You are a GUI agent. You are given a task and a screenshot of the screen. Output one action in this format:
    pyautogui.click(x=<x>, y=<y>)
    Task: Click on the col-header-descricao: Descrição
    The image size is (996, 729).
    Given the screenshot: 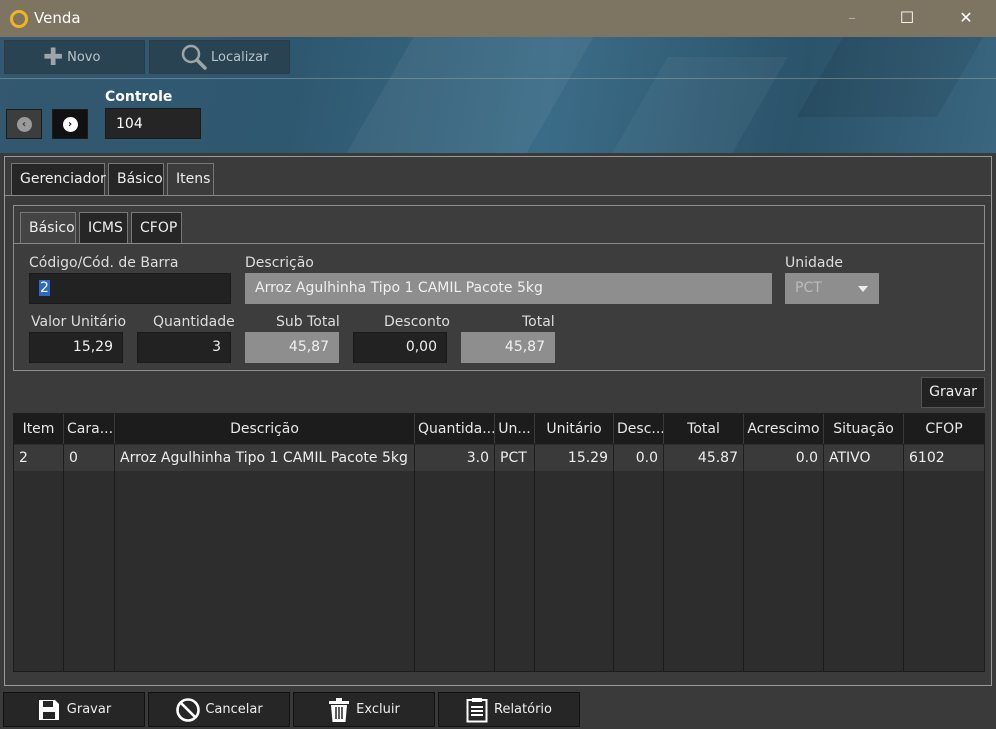 What is the action you would take?
    pyautogui.click(x=265, y=429)
    